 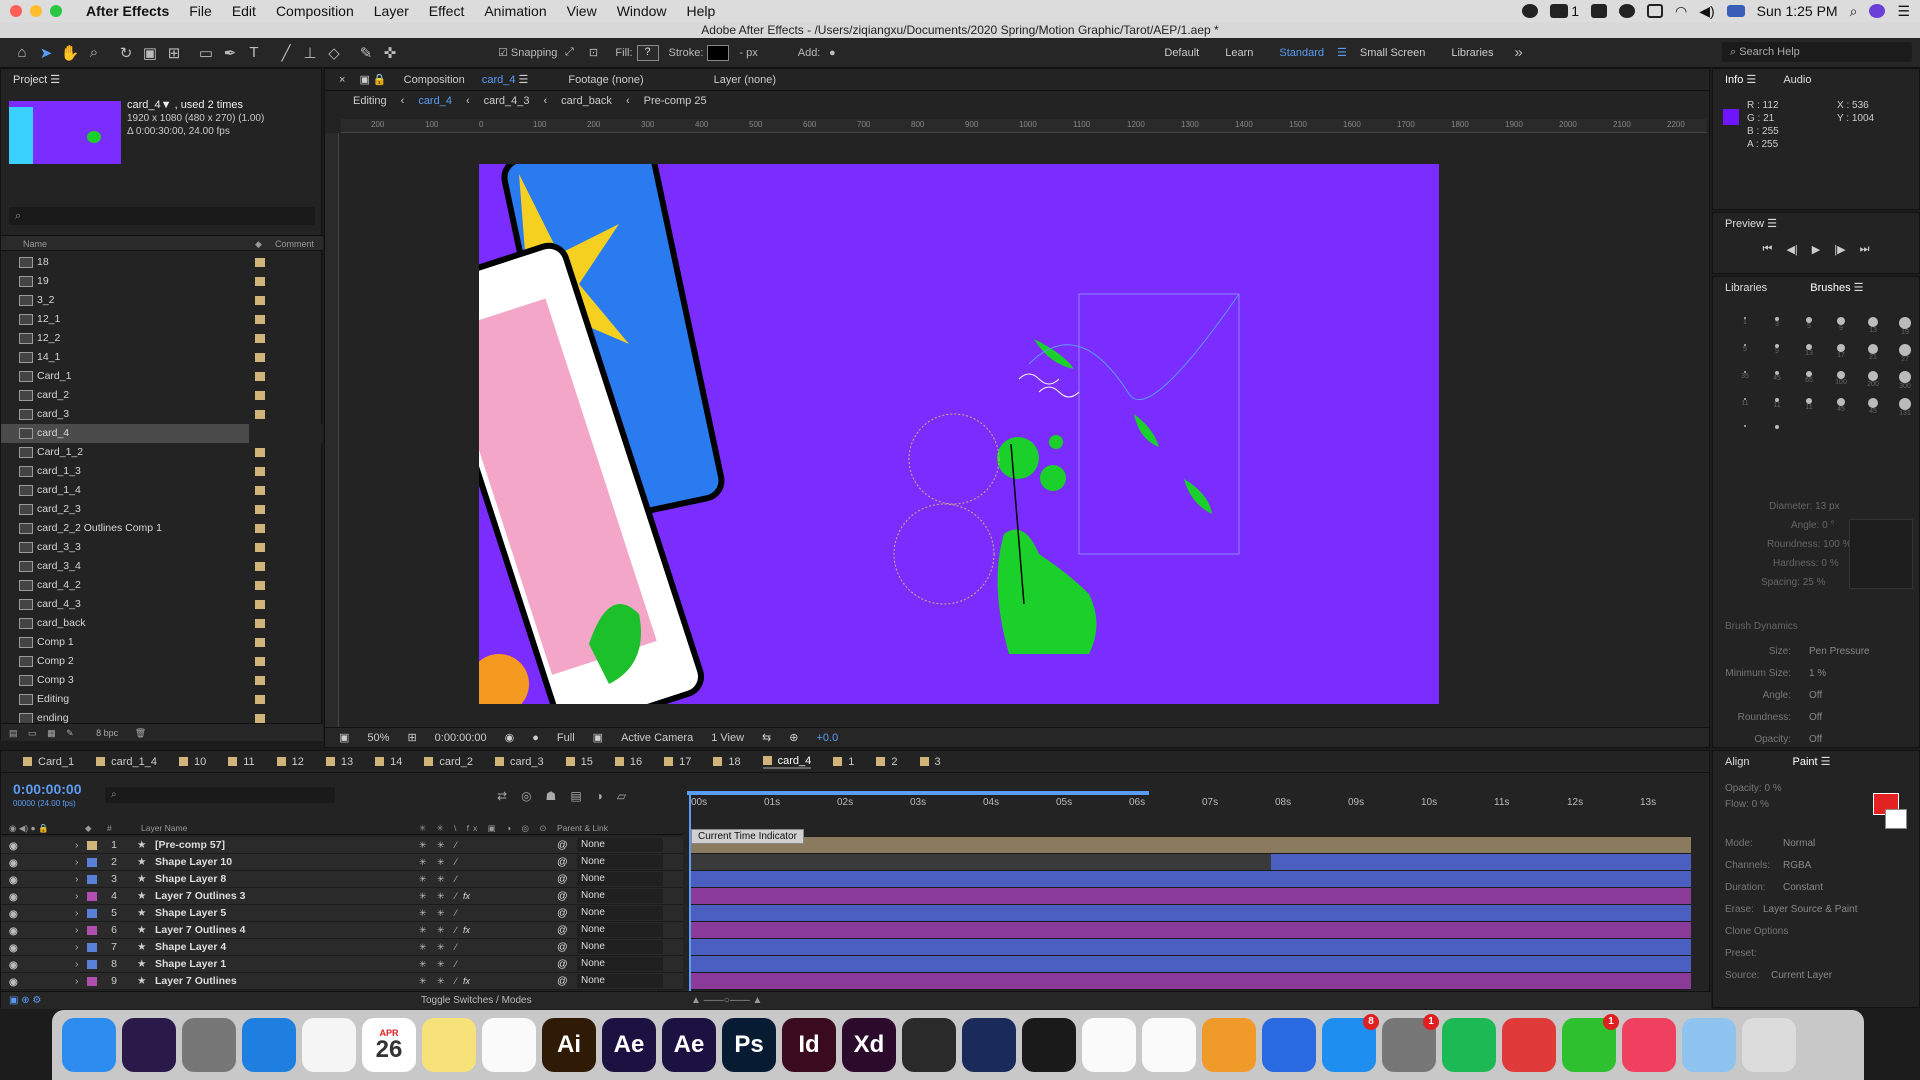 I want to click on frame-blending-icon: ▤, so click(x=575, y=796).